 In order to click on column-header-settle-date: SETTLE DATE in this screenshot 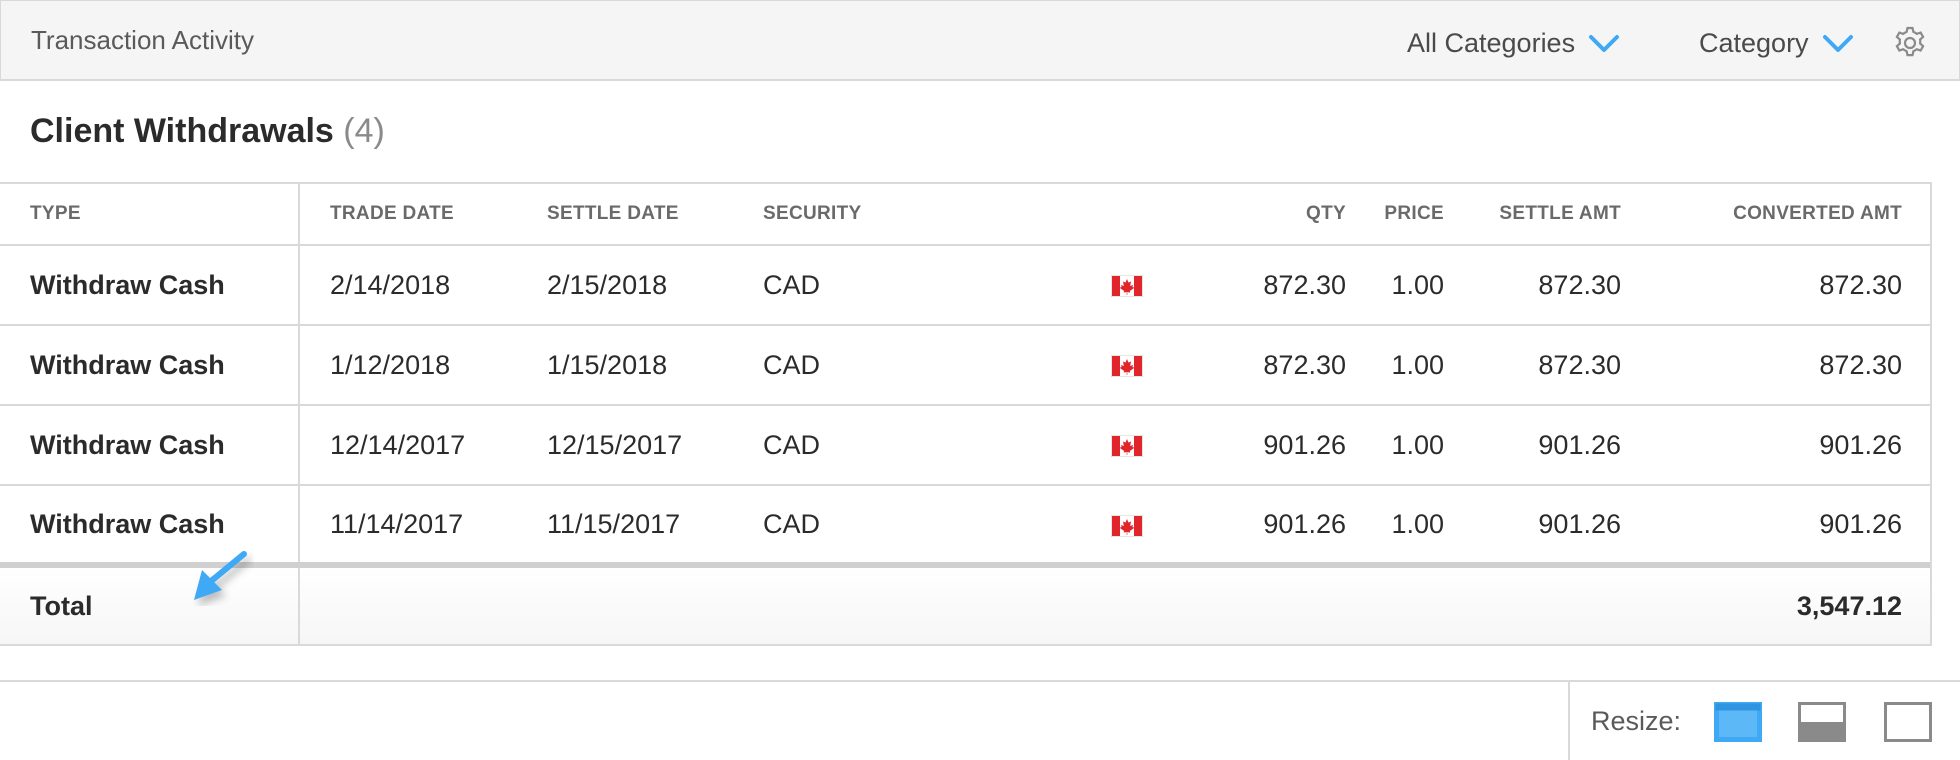, I will do `click(625, 214)`.